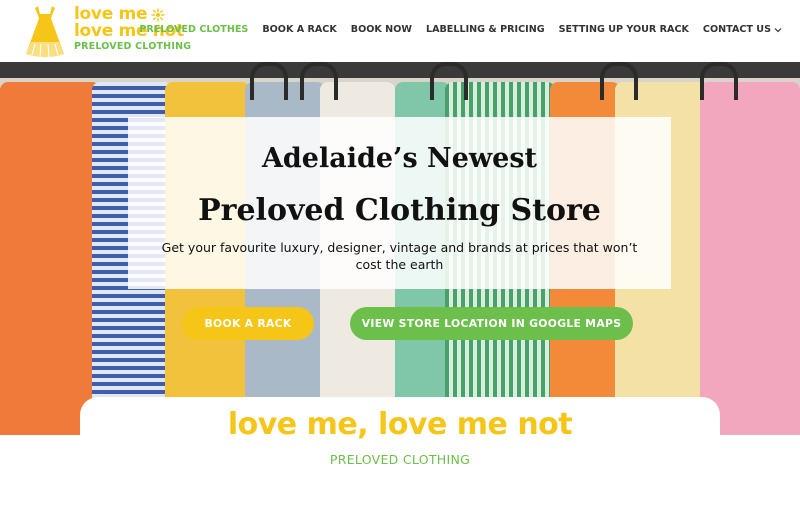 The width and height of the screenshot is (800, 507). Describe the element at coordinates (133, 46) in the screenshot. I see `logo-subtitle: PRELOVED CLOTHING` at that location.